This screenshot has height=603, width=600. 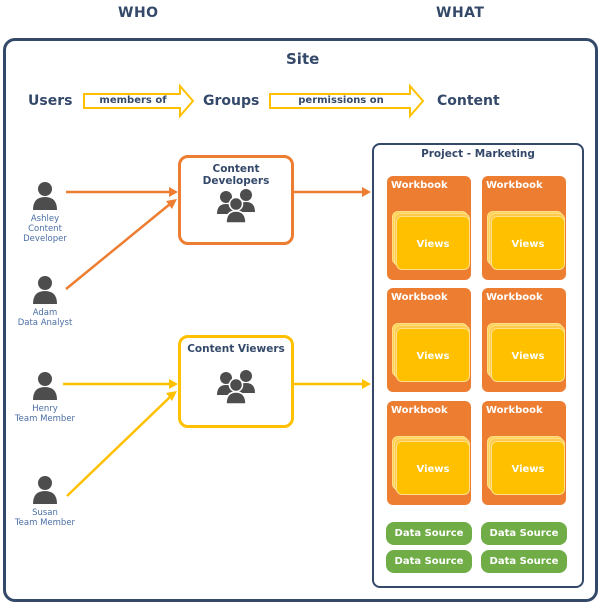 I want to click on user-ashley: Ashley Content Developer, so click(x=45, y=212).